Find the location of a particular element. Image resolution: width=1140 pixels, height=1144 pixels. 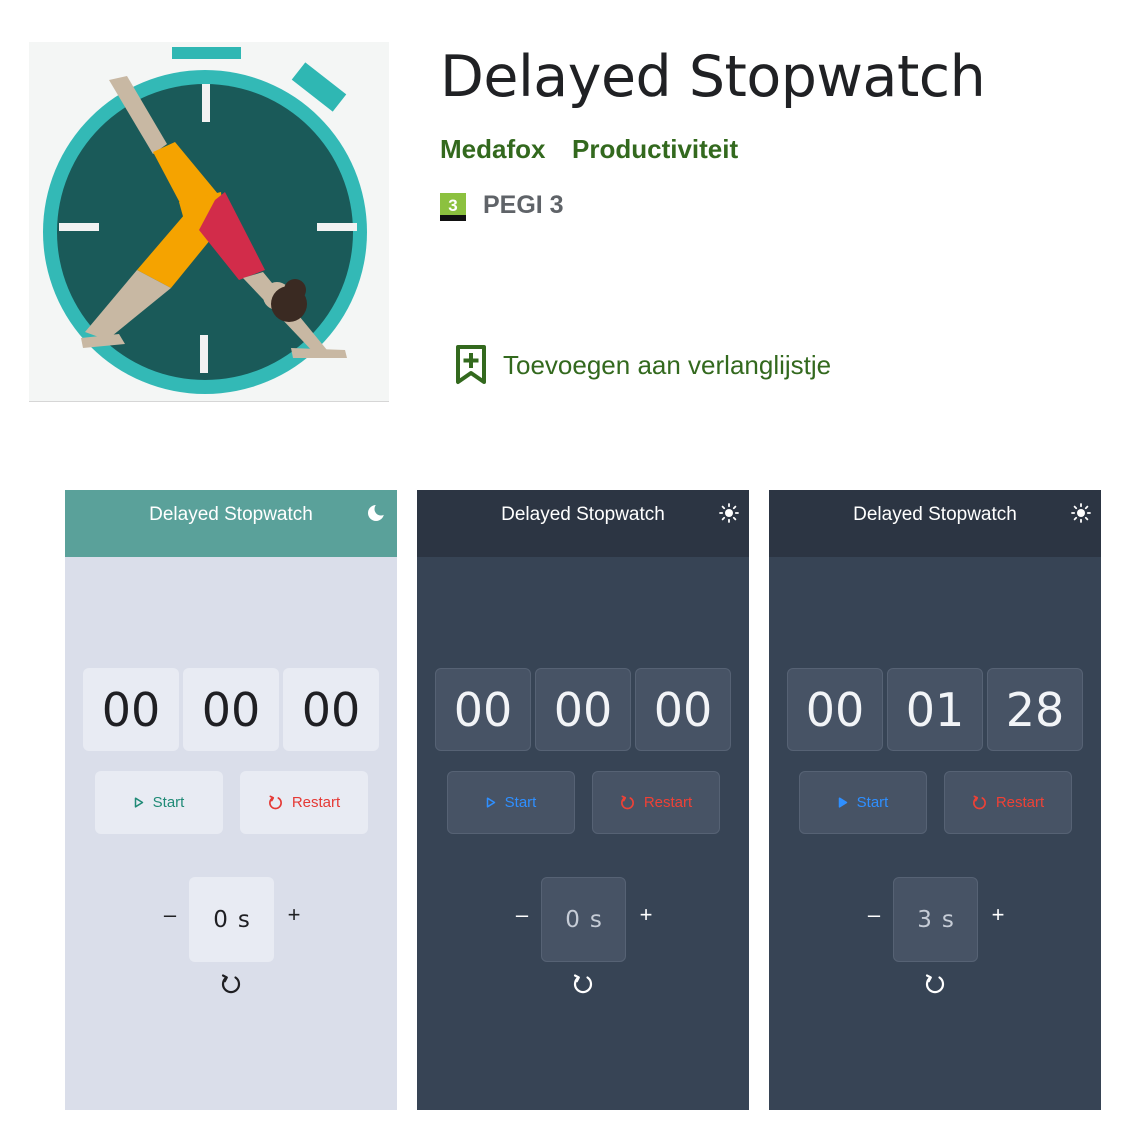

category-link: Productiviteit is located at coordinates (655, 149).